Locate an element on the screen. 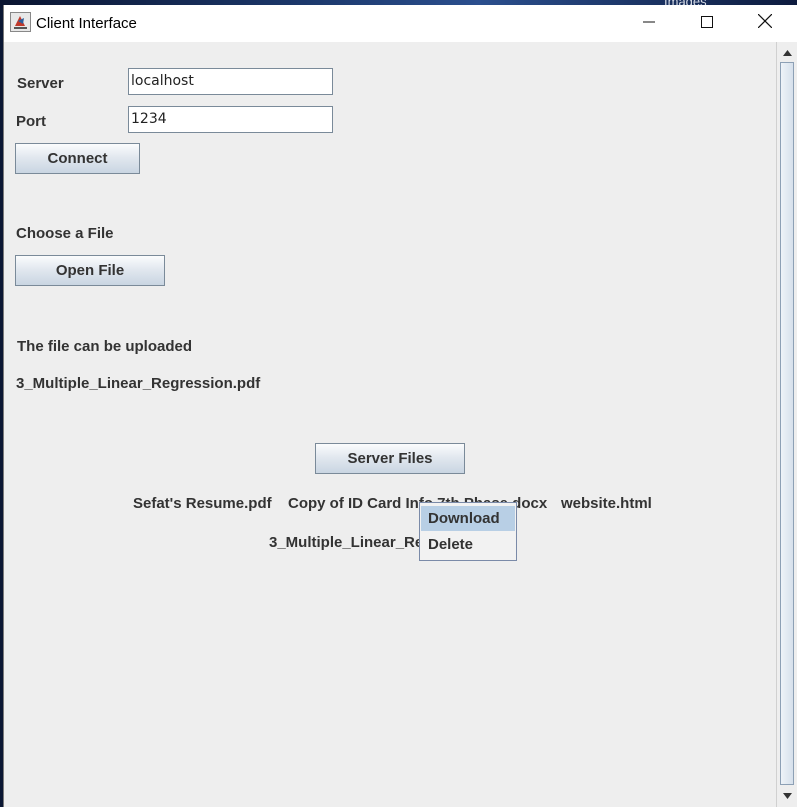  java-cup-icon is located at coordinates (20, 22).